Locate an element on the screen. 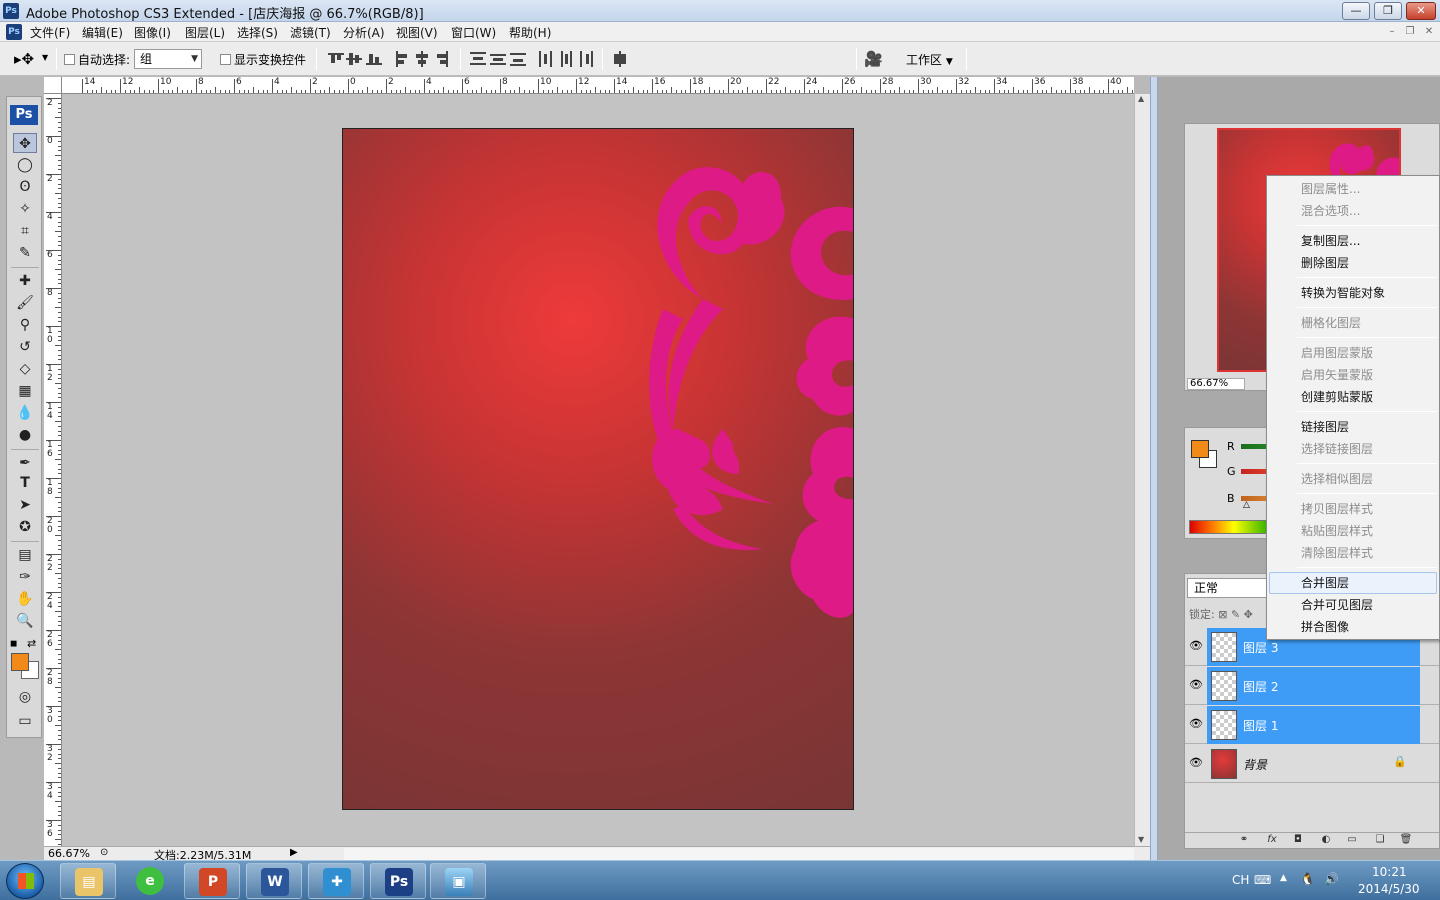 This screenshot has height=900, width=1440. align-hcenter-icon is located at coordinates (422, 59).